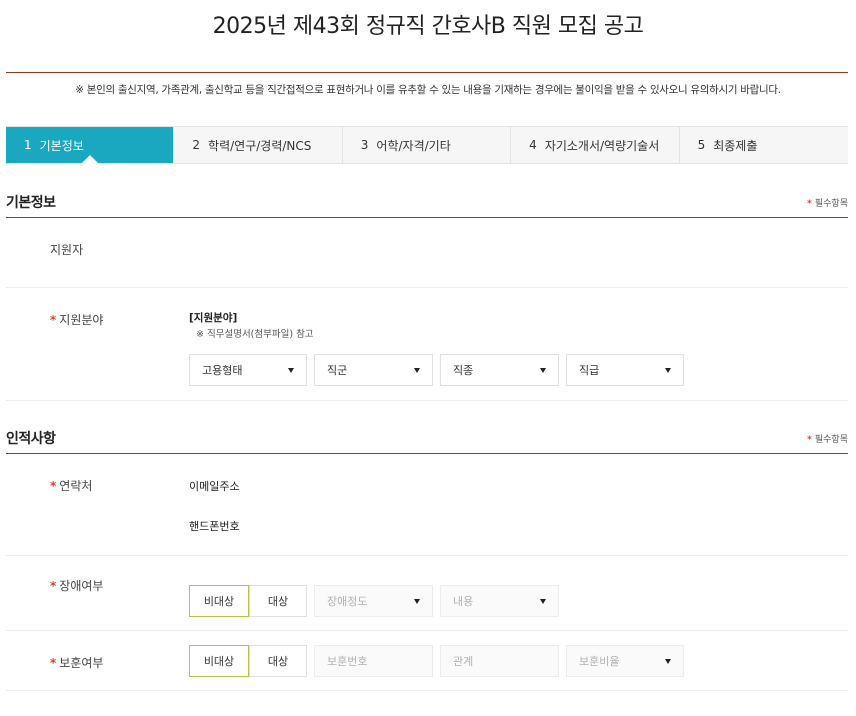 This screenshot has width=856, height=716. What do you see at coordinates (413, 145) in the screenshot?
I see `tab-label: 어학/자격/기타` at bounding box center [413, 145].